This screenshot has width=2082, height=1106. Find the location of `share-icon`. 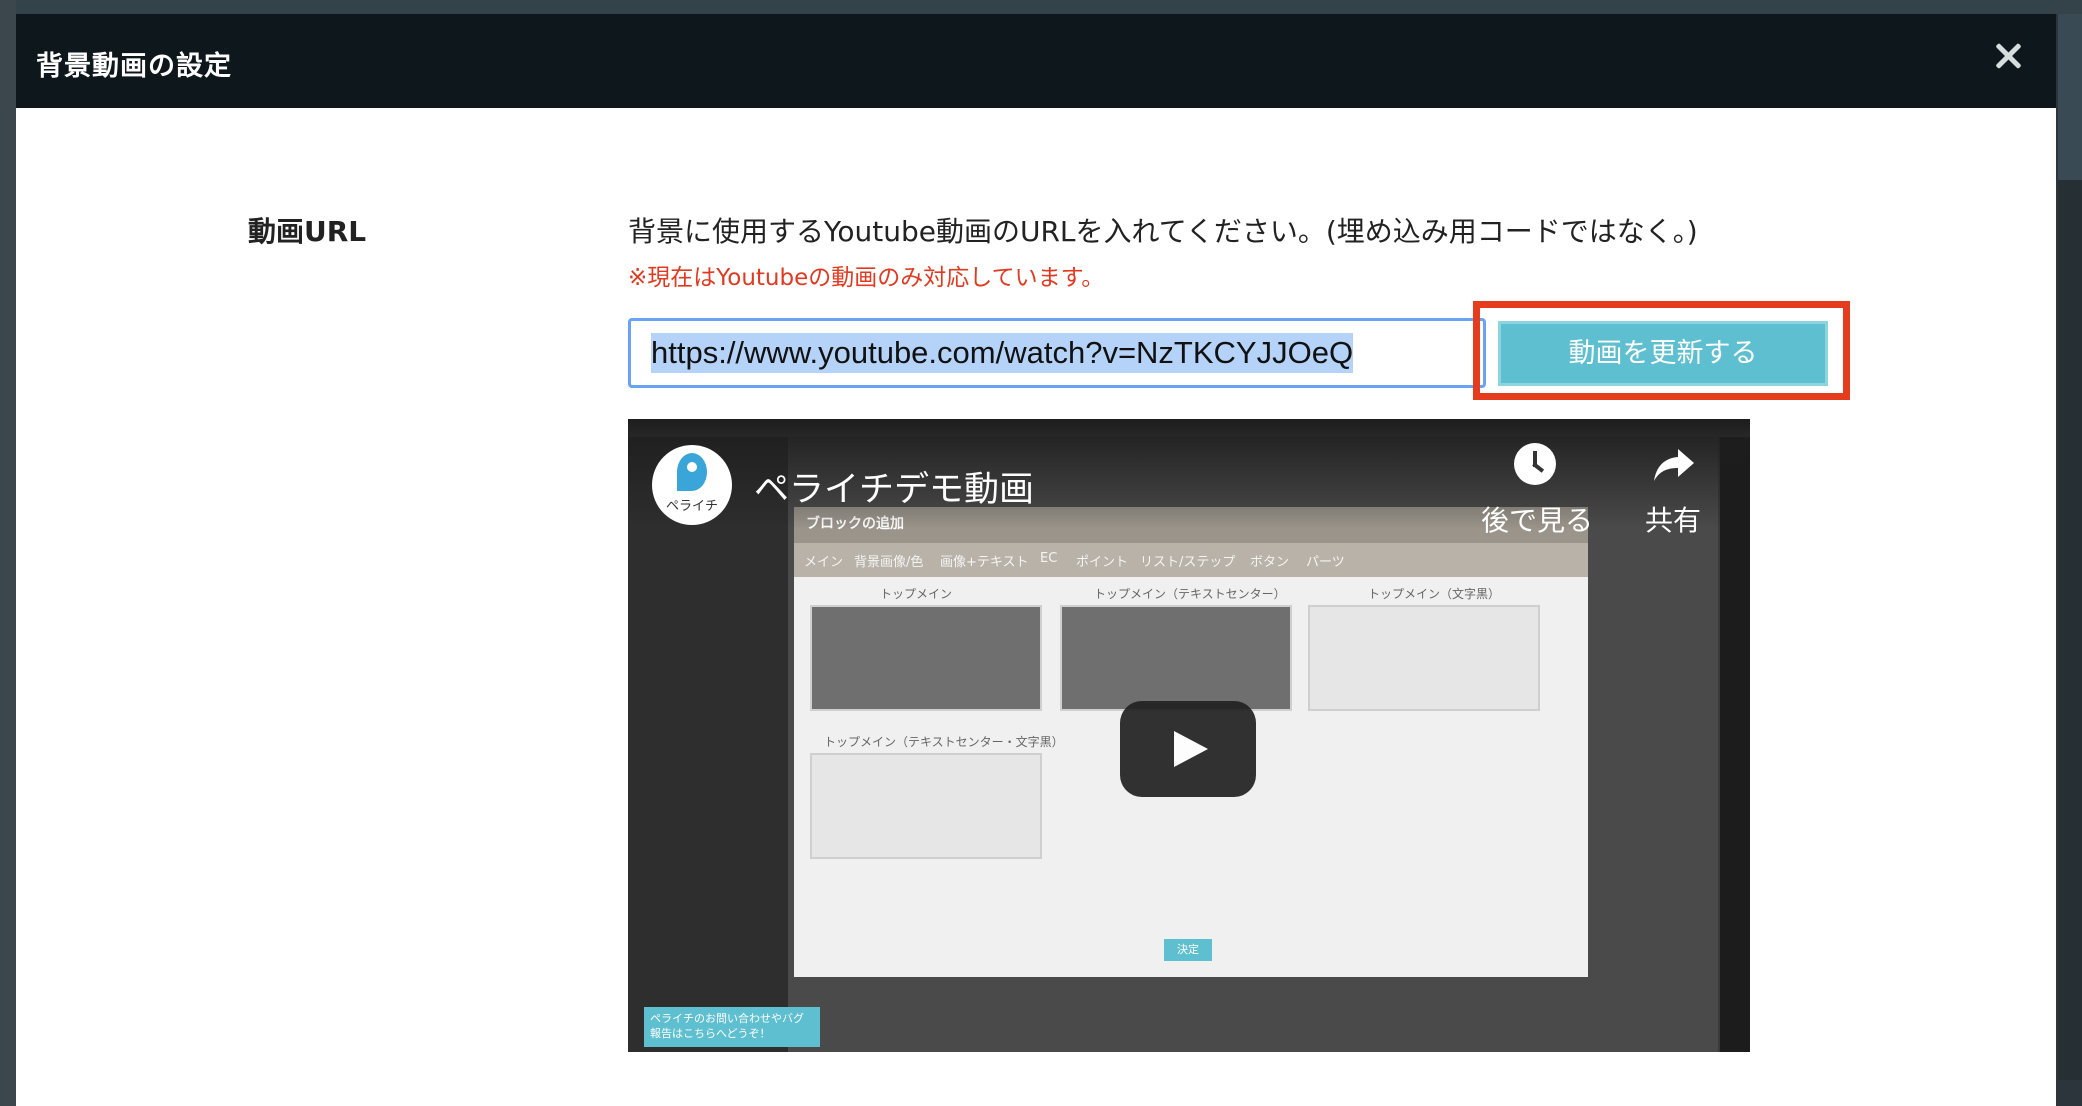

share-icon is located at coordinates (1674, 465).